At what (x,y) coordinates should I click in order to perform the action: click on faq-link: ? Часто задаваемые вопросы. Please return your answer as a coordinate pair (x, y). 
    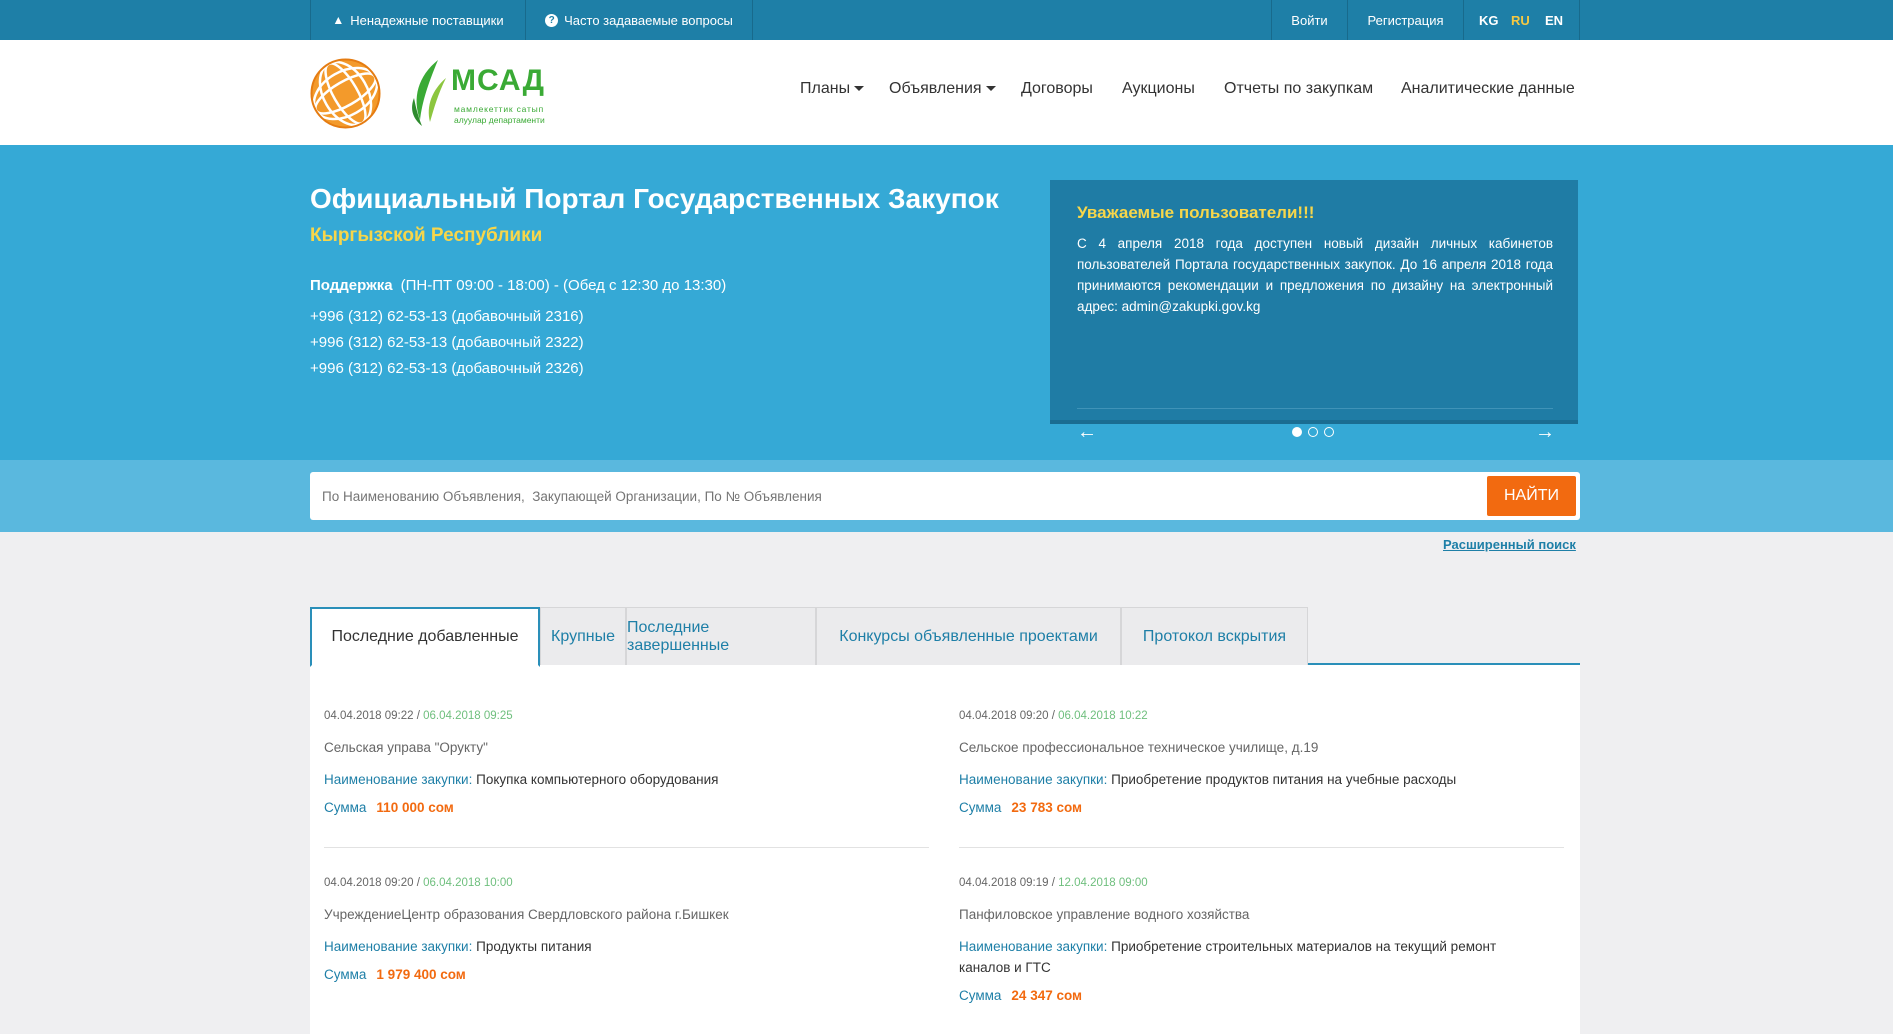
    Looking at the image, I should click on (639, 20).